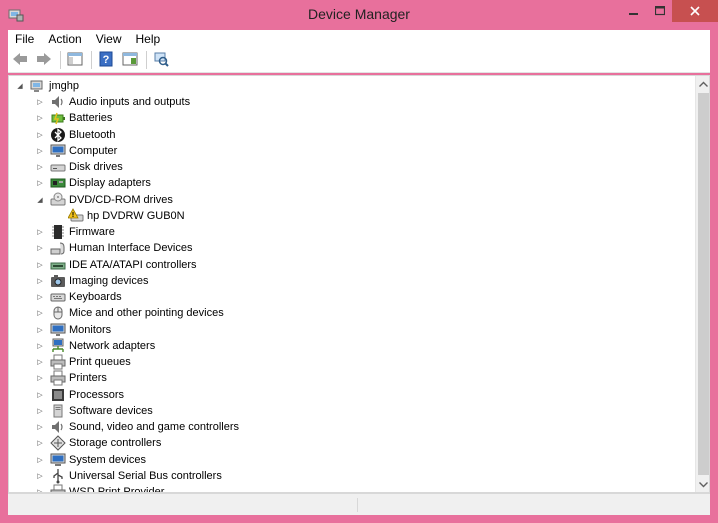  What do you see at coordinates (94, 411) in the screenshot?
I see `tree-item-software-devices: ▷ Software devices` at bounding box center [94, 411].